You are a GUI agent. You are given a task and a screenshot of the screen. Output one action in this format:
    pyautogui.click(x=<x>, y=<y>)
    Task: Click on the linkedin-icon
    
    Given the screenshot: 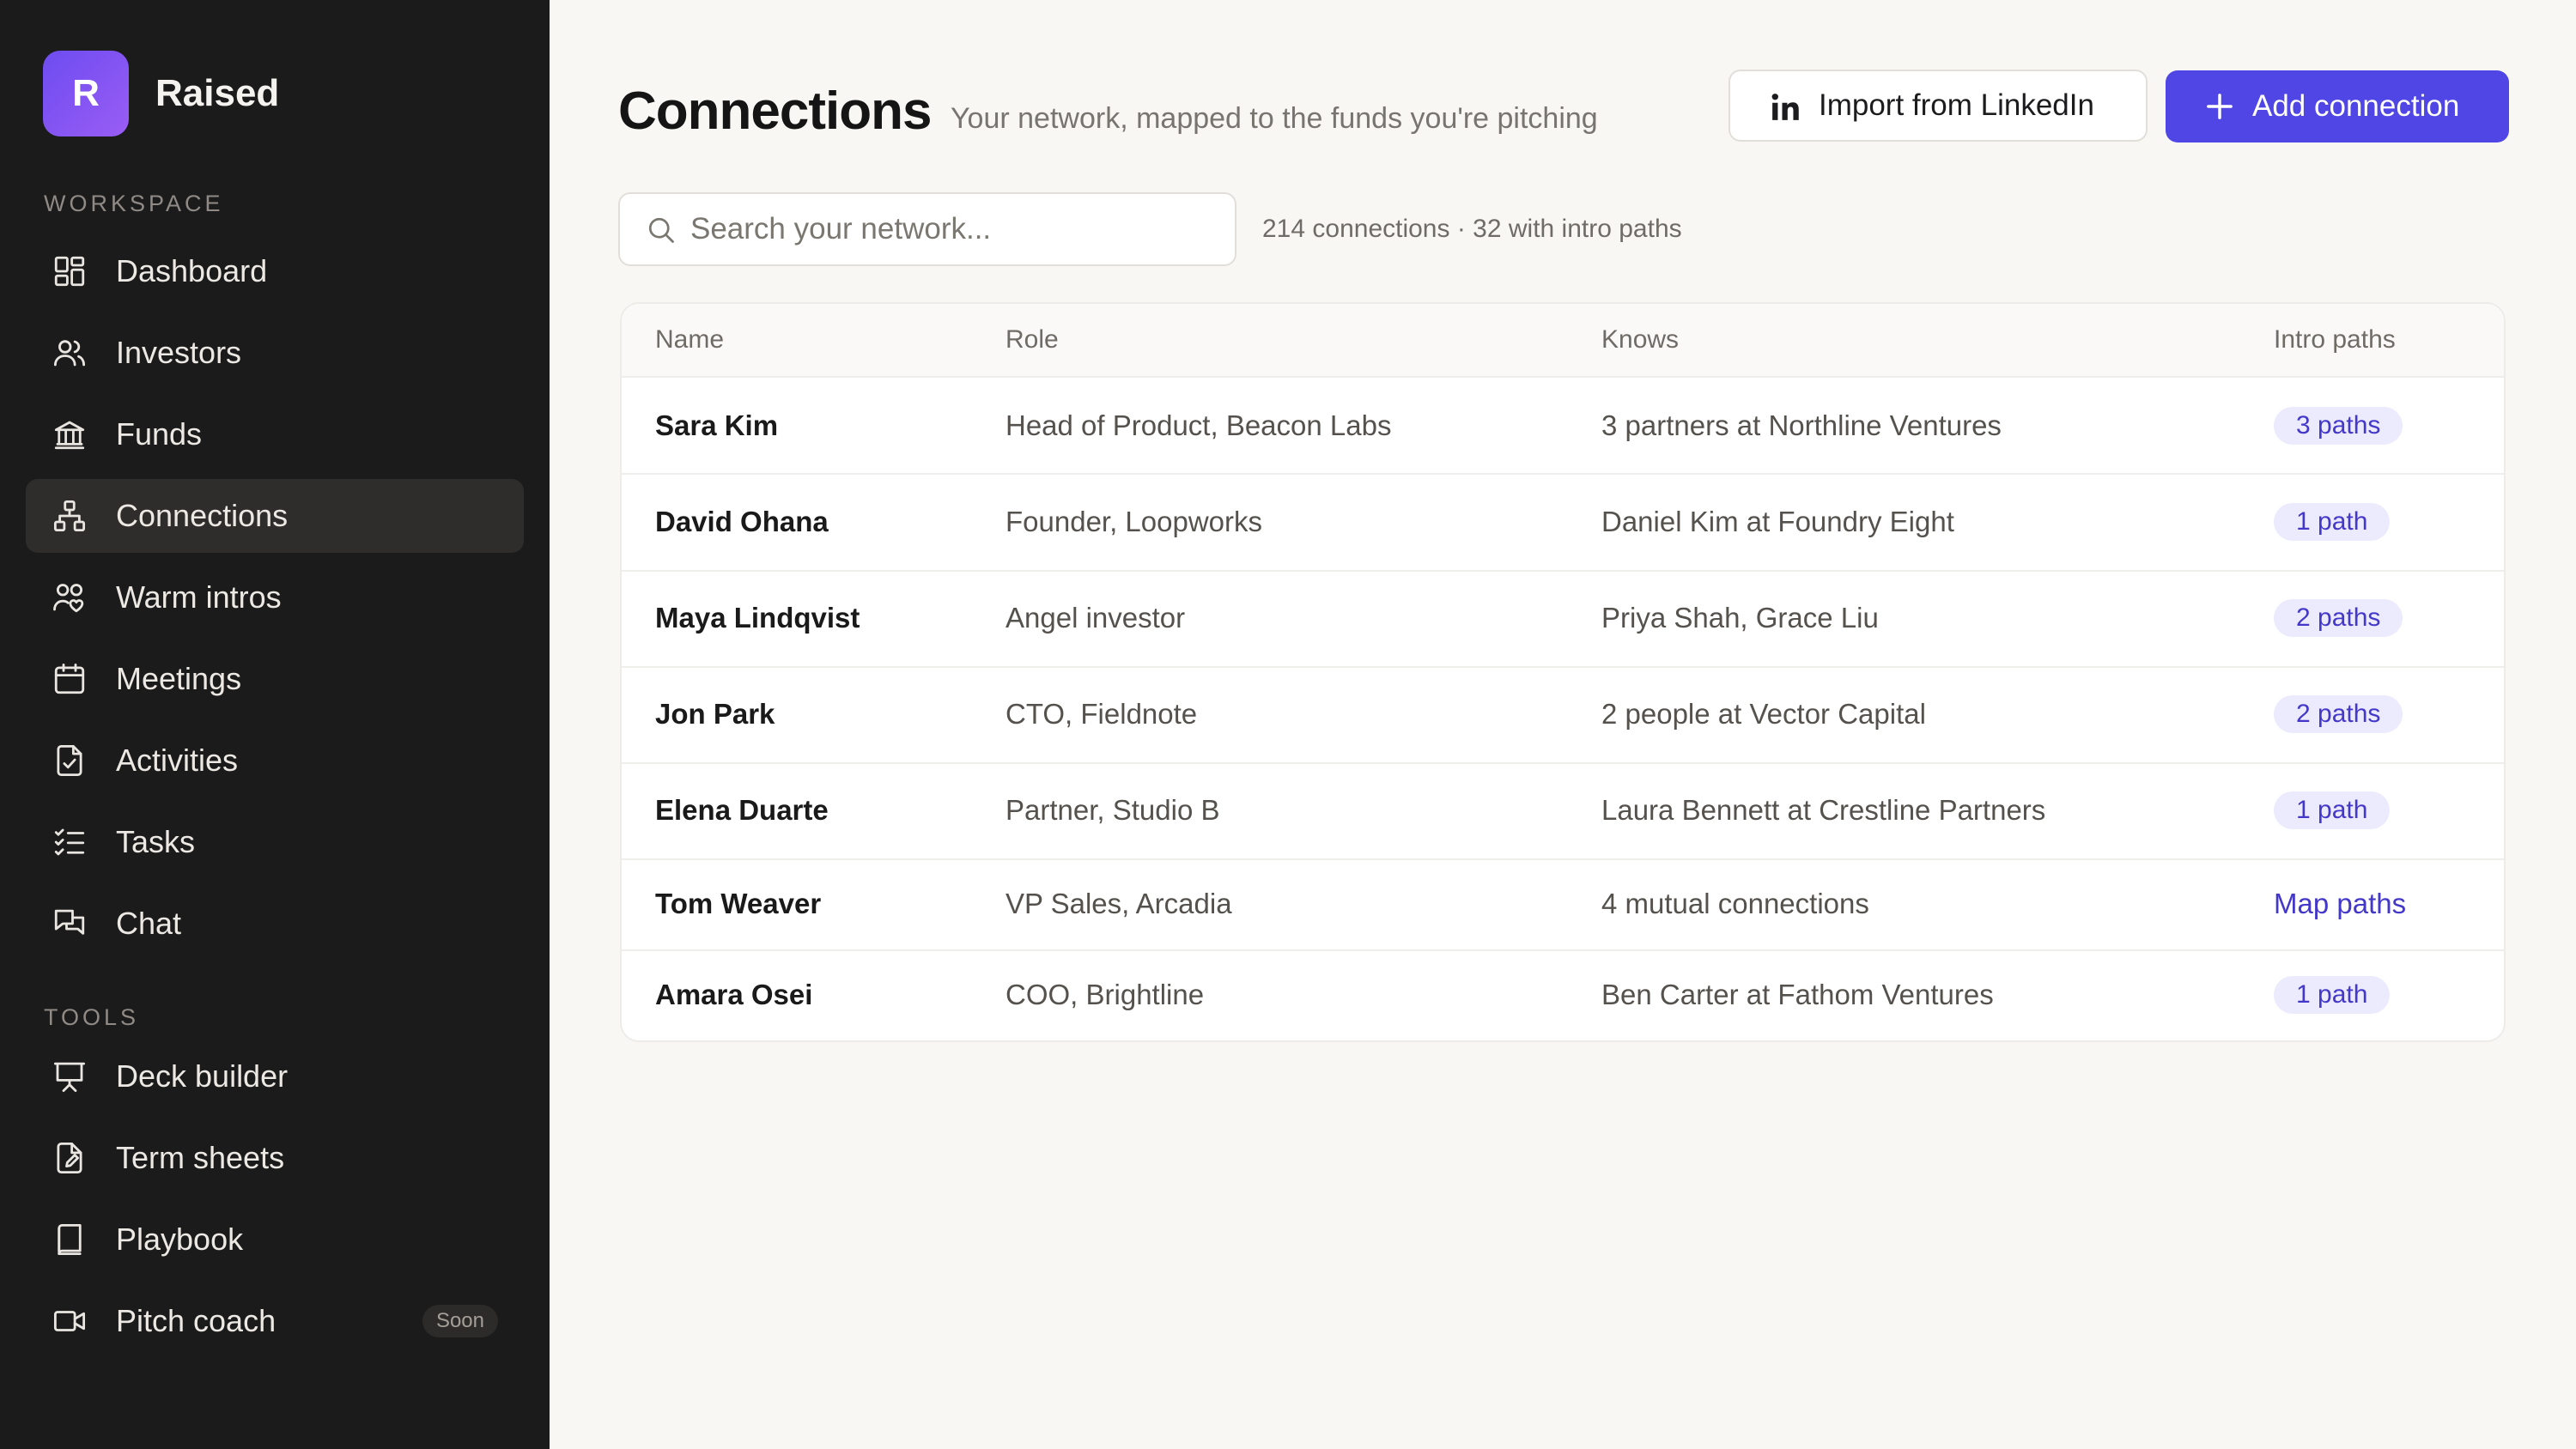 What is the action you would take?
    pyautogui.click(x=1785, y=107)
    